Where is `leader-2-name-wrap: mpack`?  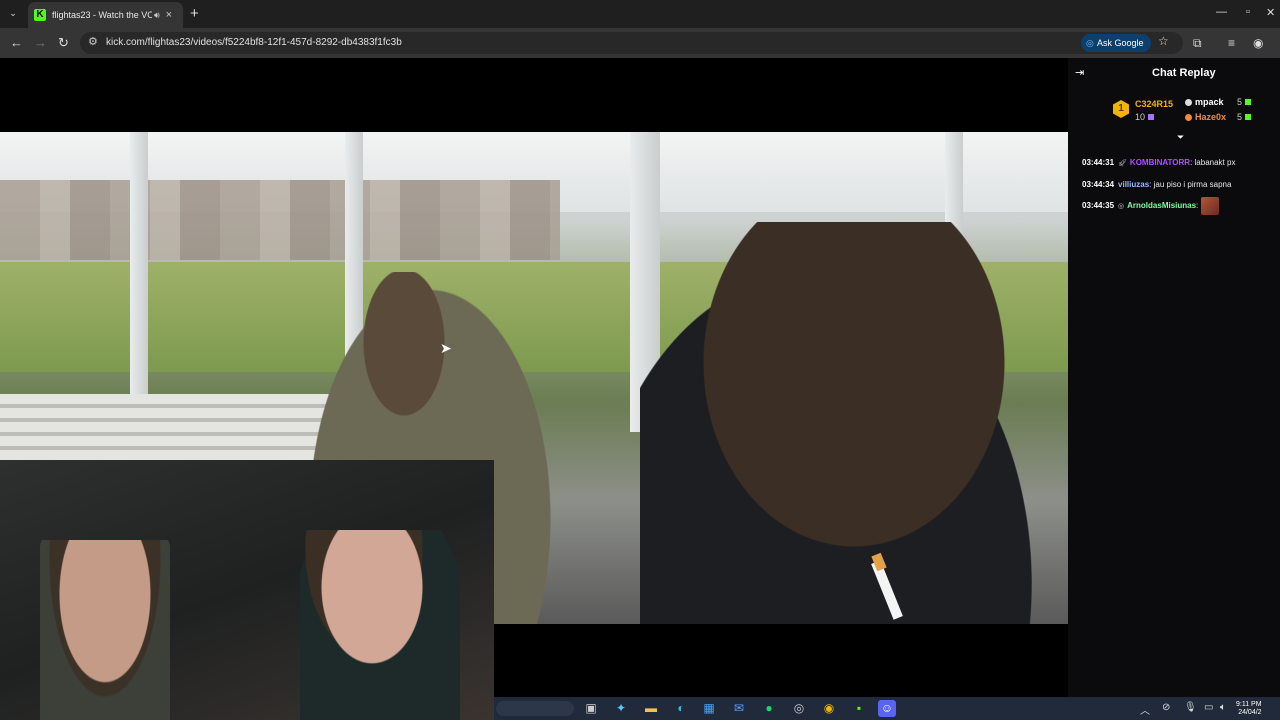
leader-2-name-wrap: mpack is located at coordinates (1204, 102).